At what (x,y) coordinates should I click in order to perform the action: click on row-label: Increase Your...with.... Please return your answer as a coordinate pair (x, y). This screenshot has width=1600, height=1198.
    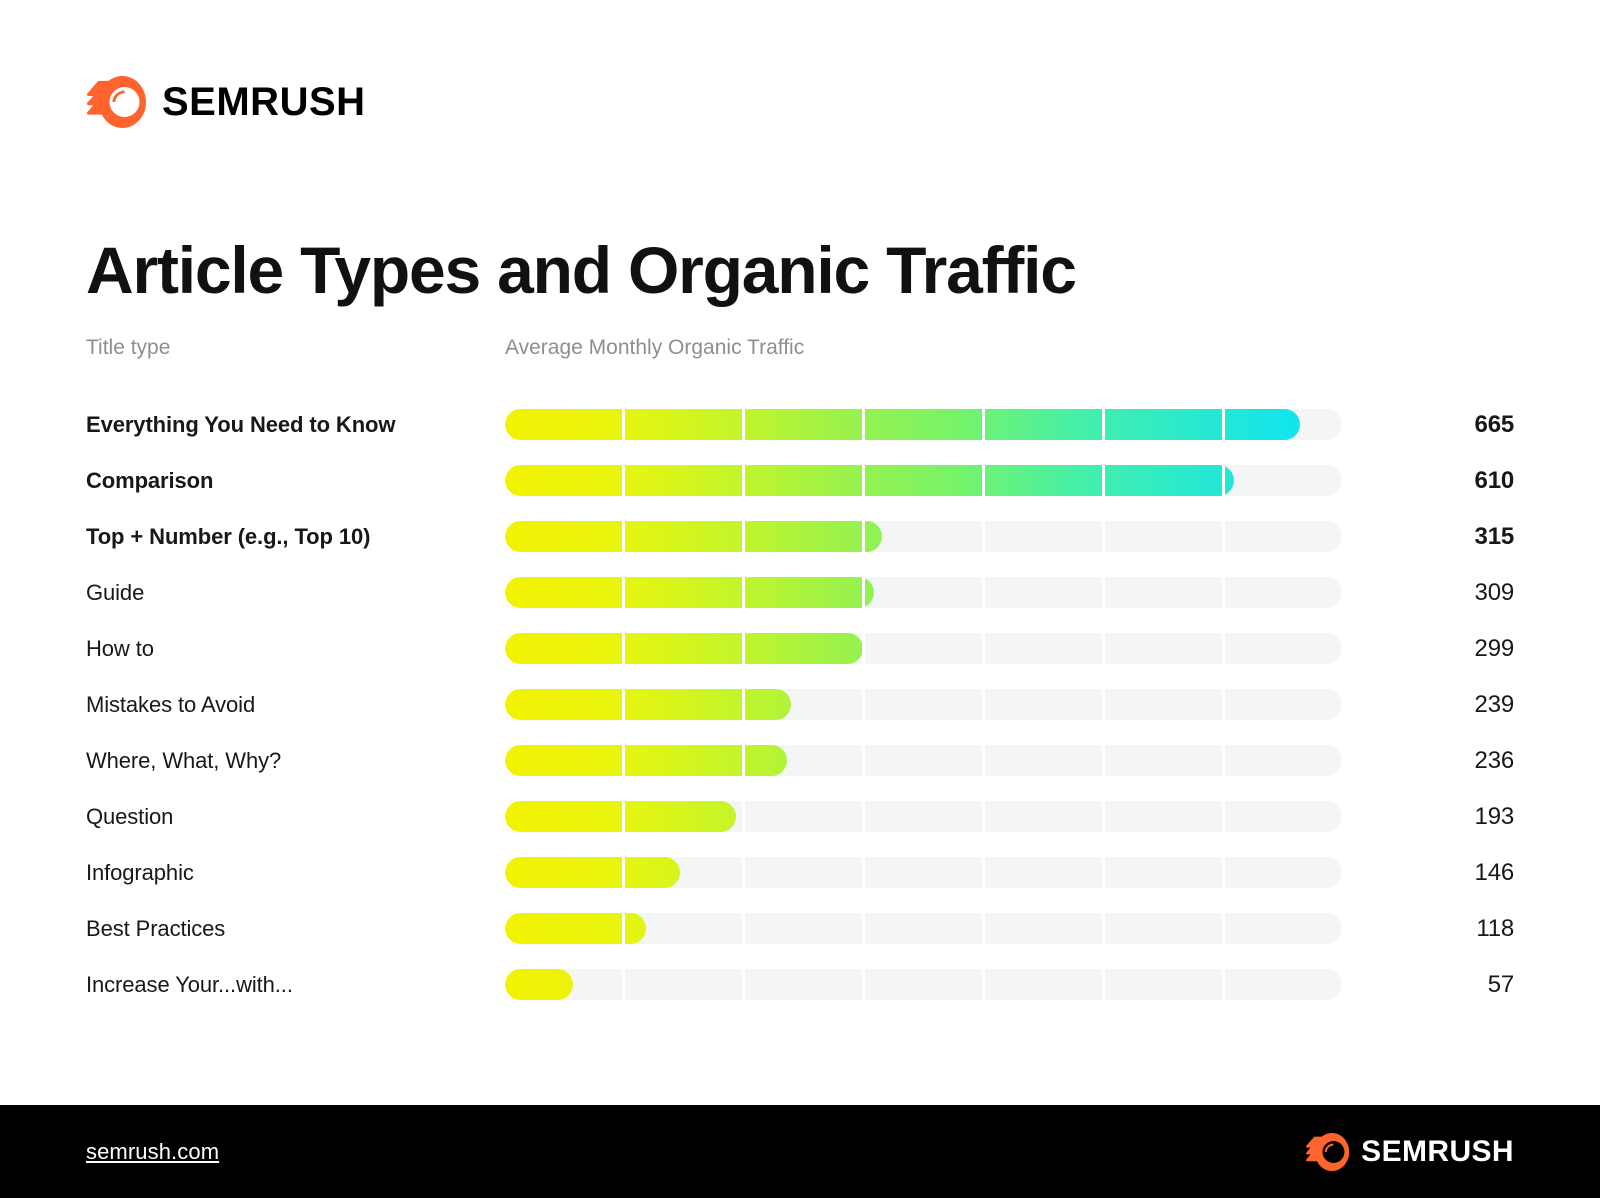
    Looking at the image, I should click on (189, 984).